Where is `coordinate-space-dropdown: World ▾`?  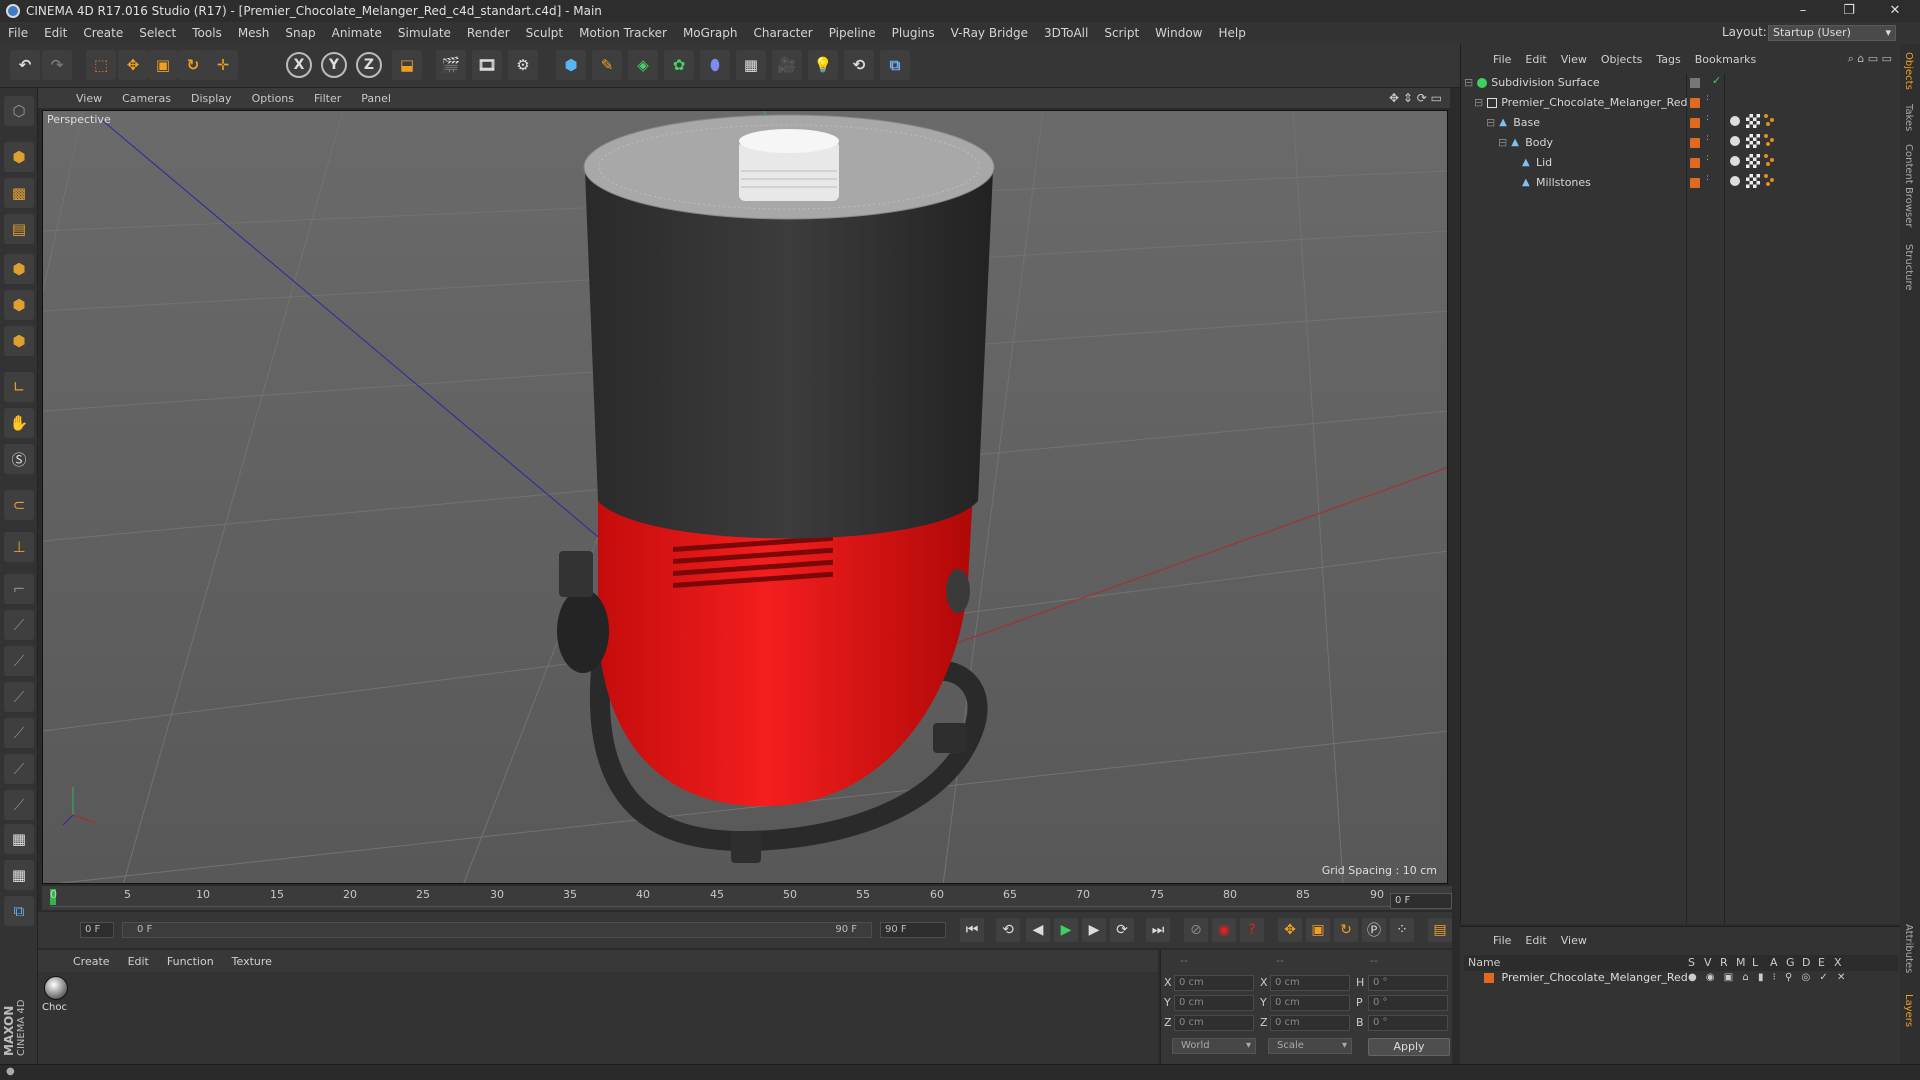
coordinate-space-dropdown: World ▾ is located at coordinates (1214, 1046).